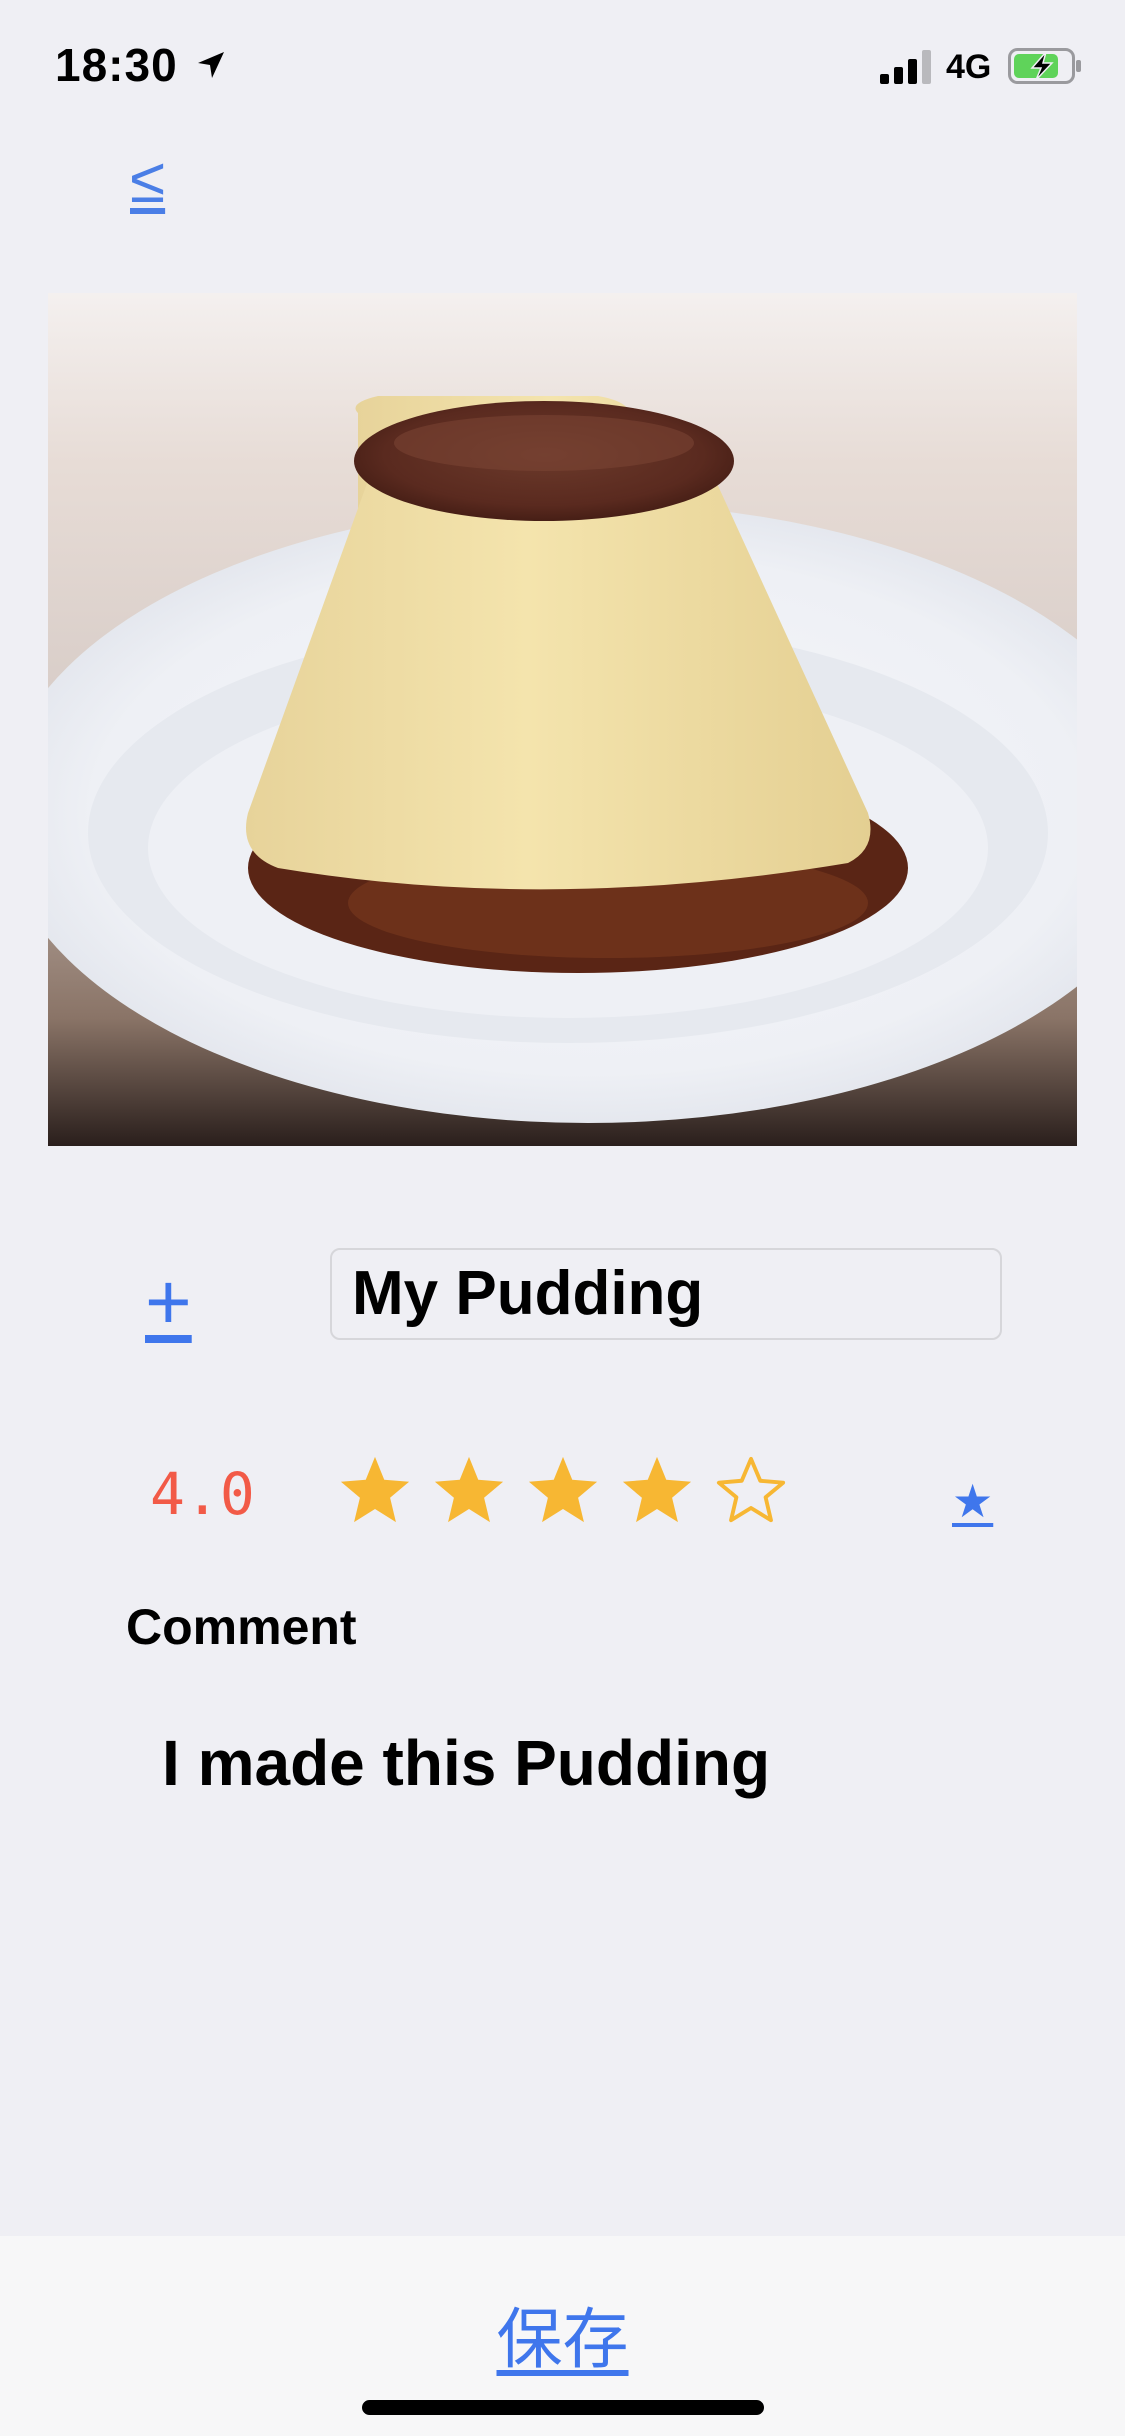  Describe the element at coordinates (666, 1294) in the screenshot. I see `name-field: My Pudding` at that location.